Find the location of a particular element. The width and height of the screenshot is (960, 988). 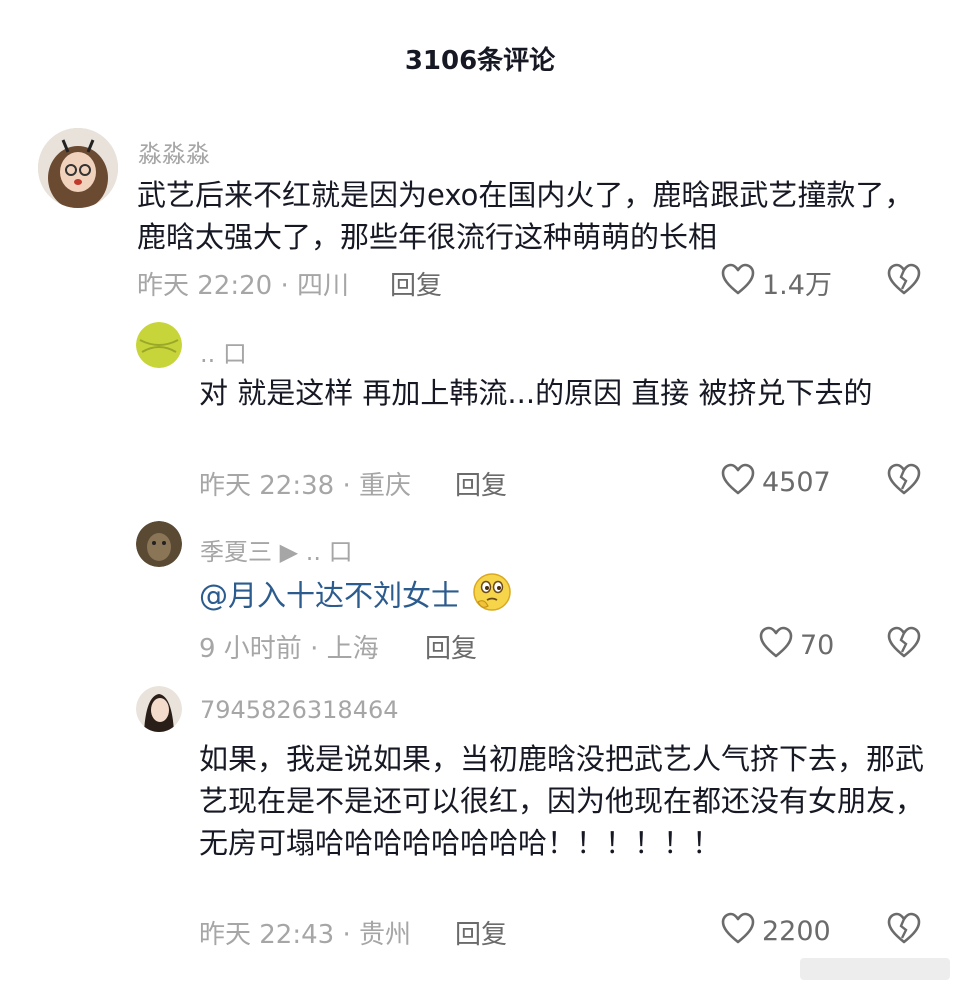

avatar is located at coordinates (159, 709).